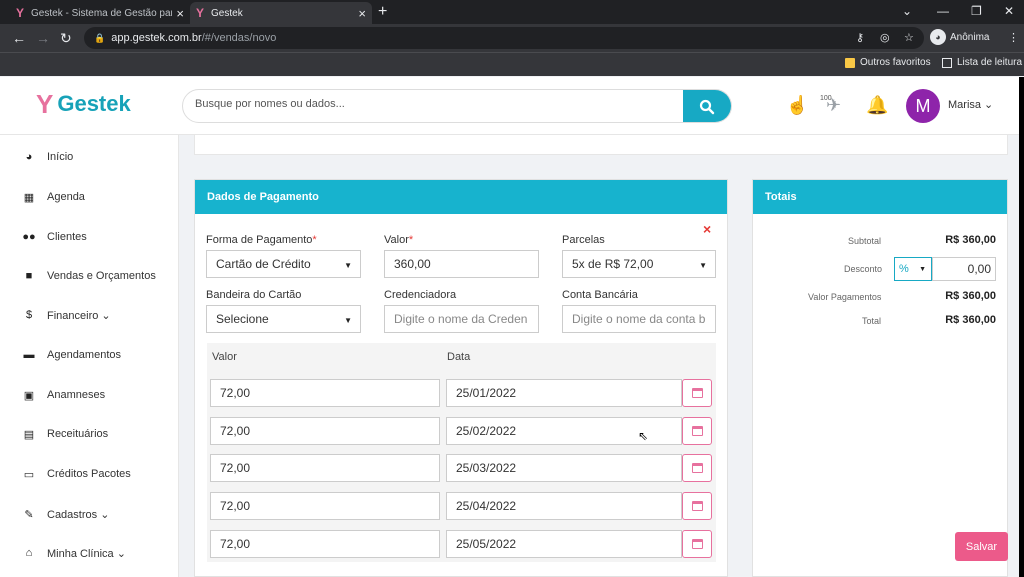 The height and width of the screenshot is (577, 1024). What do you see at coordinates (643, 436) in the screenshot?
I see `mouse-cursor-icon: ⇖` at bounding box center [643, 436].